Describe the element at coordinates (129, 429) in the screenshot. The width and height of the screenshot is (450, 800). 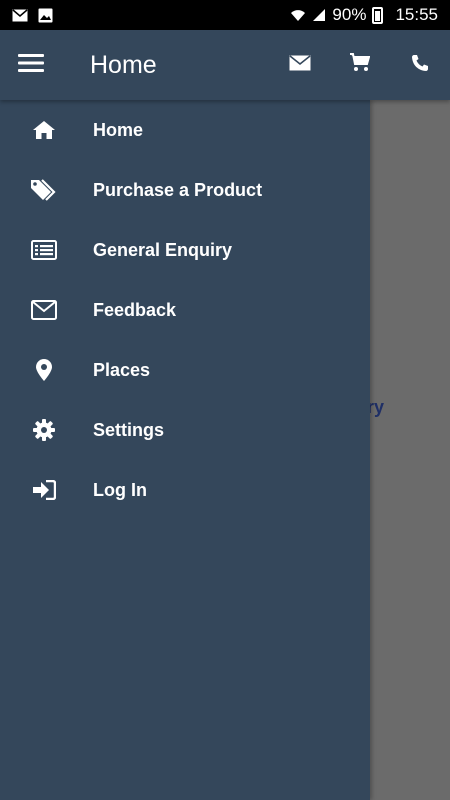
I see `drawer-item-label: Settings` at that location.